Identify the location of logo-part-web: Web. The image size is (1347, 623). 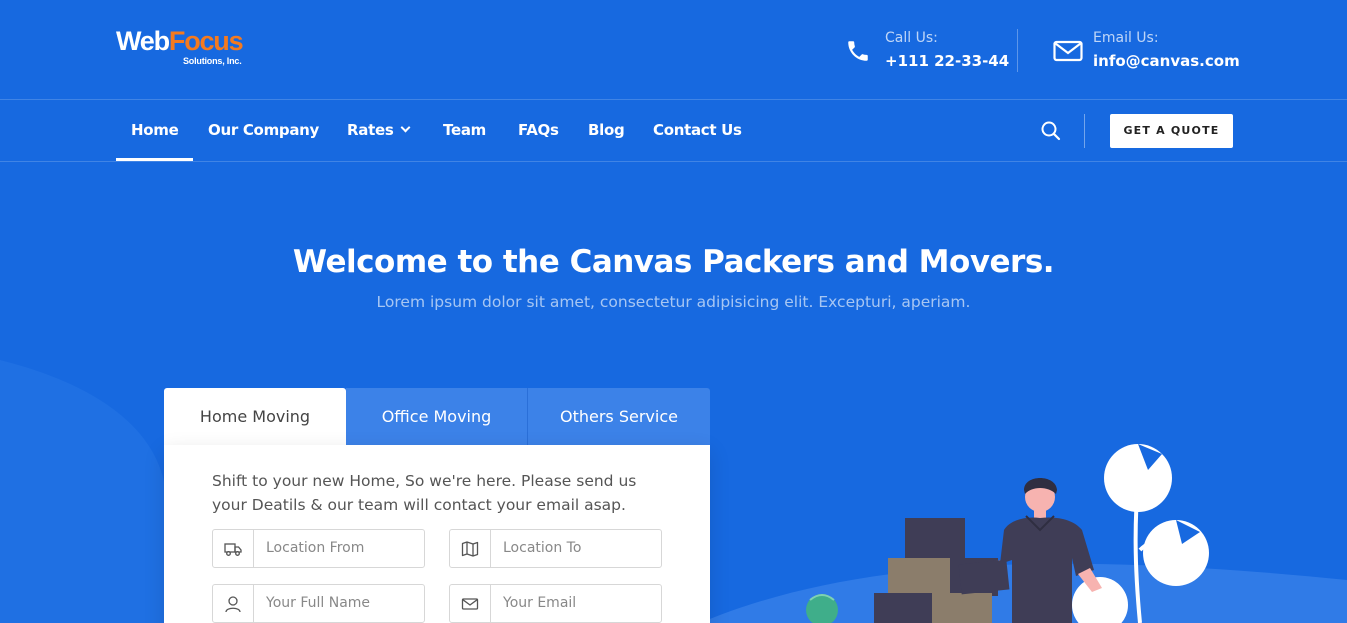
(143, 41).